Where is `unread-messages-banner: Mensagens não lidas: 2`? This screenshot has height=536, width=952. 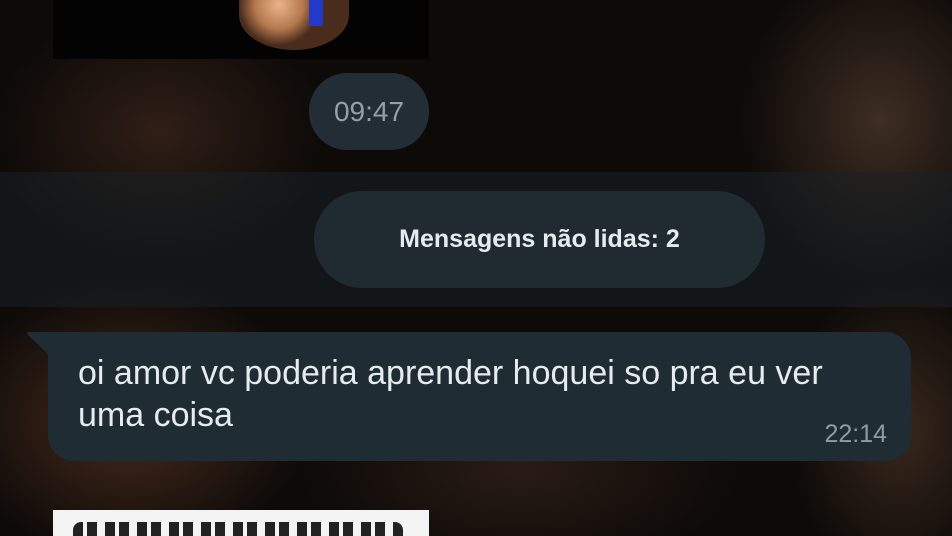 unread-messages-banner: Mensagens não lidas: 2 is located at coordinates (539, 239).